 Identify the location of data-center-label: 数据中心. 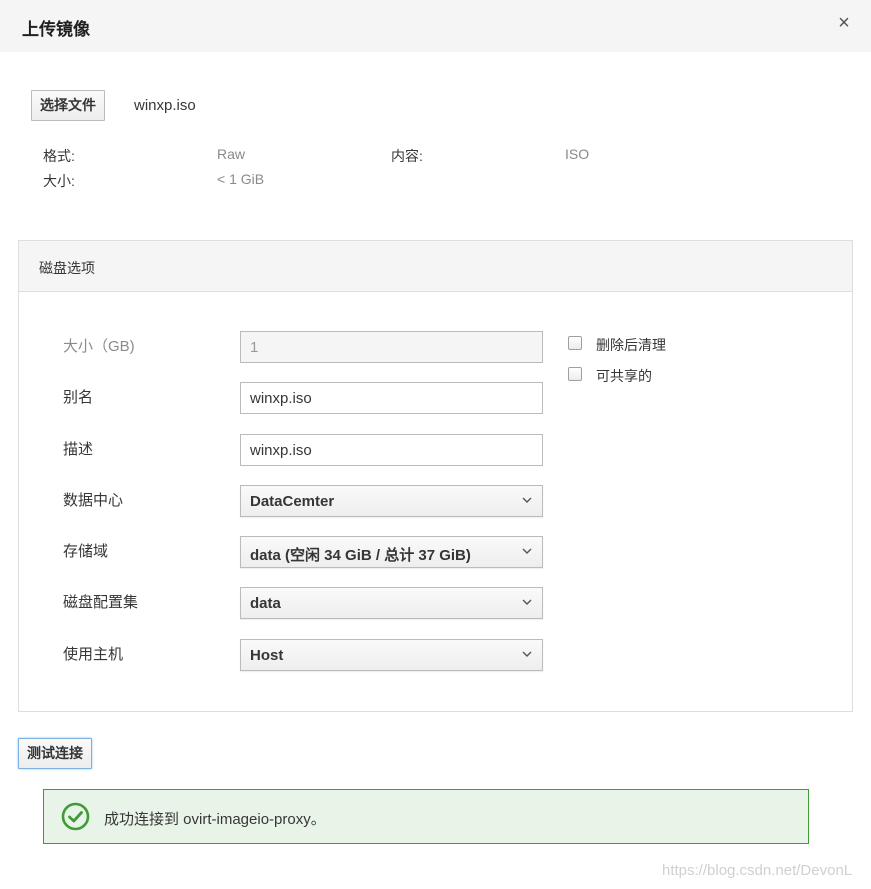
(93, 500).